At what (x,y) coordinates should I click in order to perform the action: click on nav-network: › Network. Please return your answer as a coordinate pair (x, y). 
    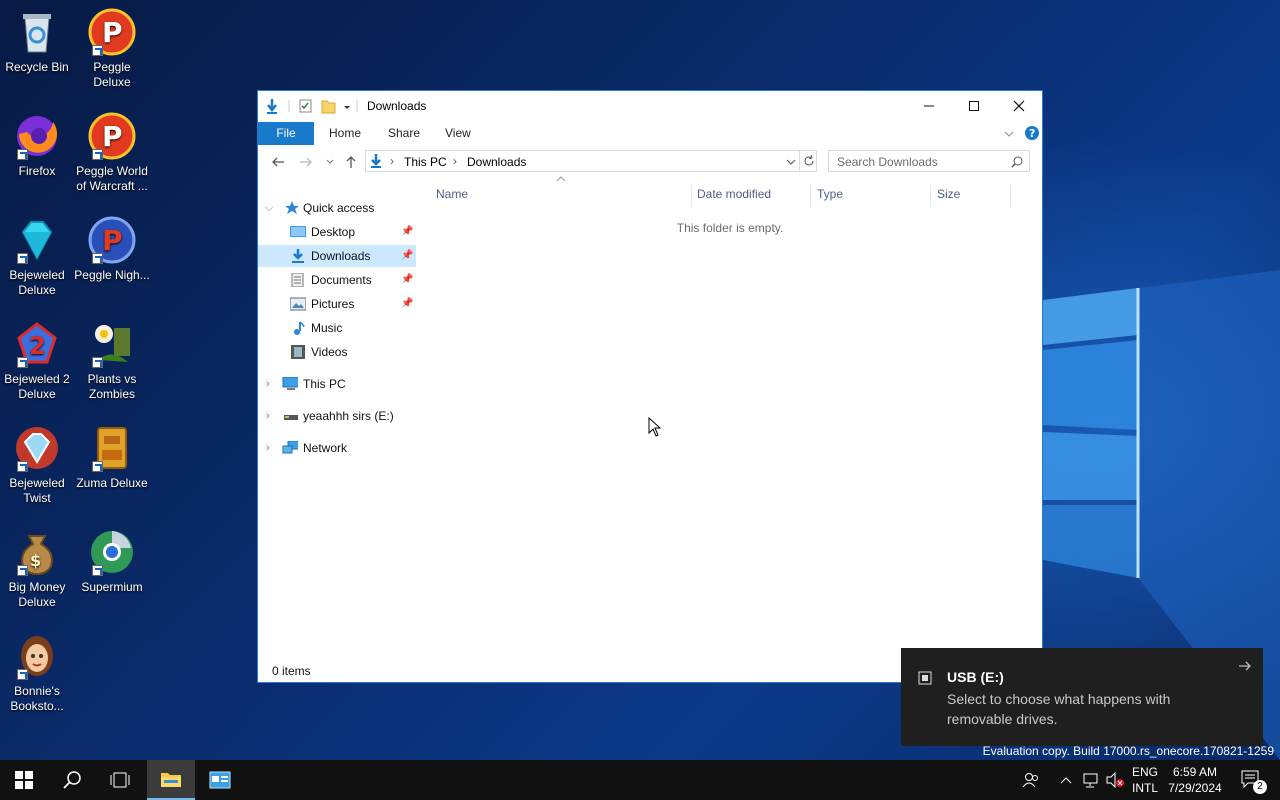
    Looking at the image, I should click on (337, 448).